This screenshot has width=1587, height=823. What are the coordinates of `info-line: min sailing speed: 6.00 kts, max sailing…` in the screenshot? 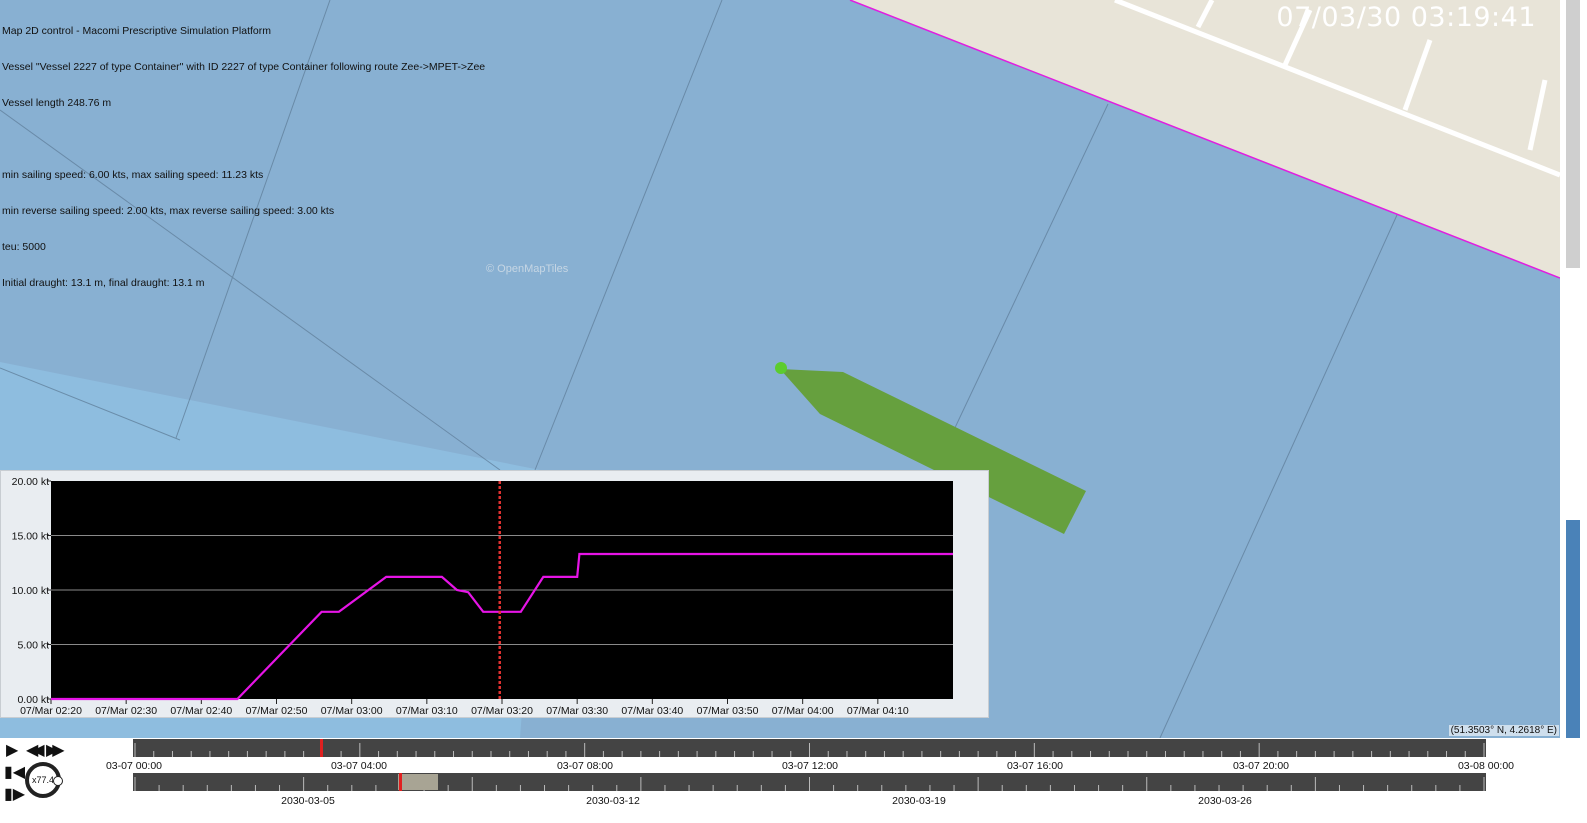 It's located at (133, 175).